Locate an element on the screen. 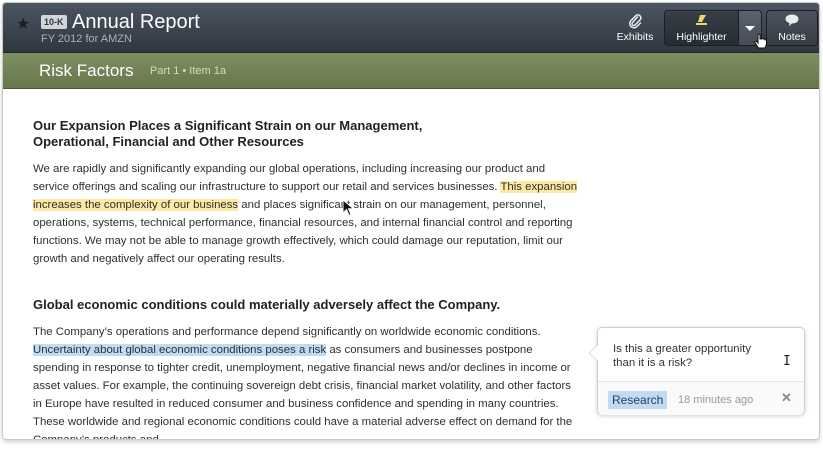  mouse-pointer-icon is located at coordinates (348, 208).